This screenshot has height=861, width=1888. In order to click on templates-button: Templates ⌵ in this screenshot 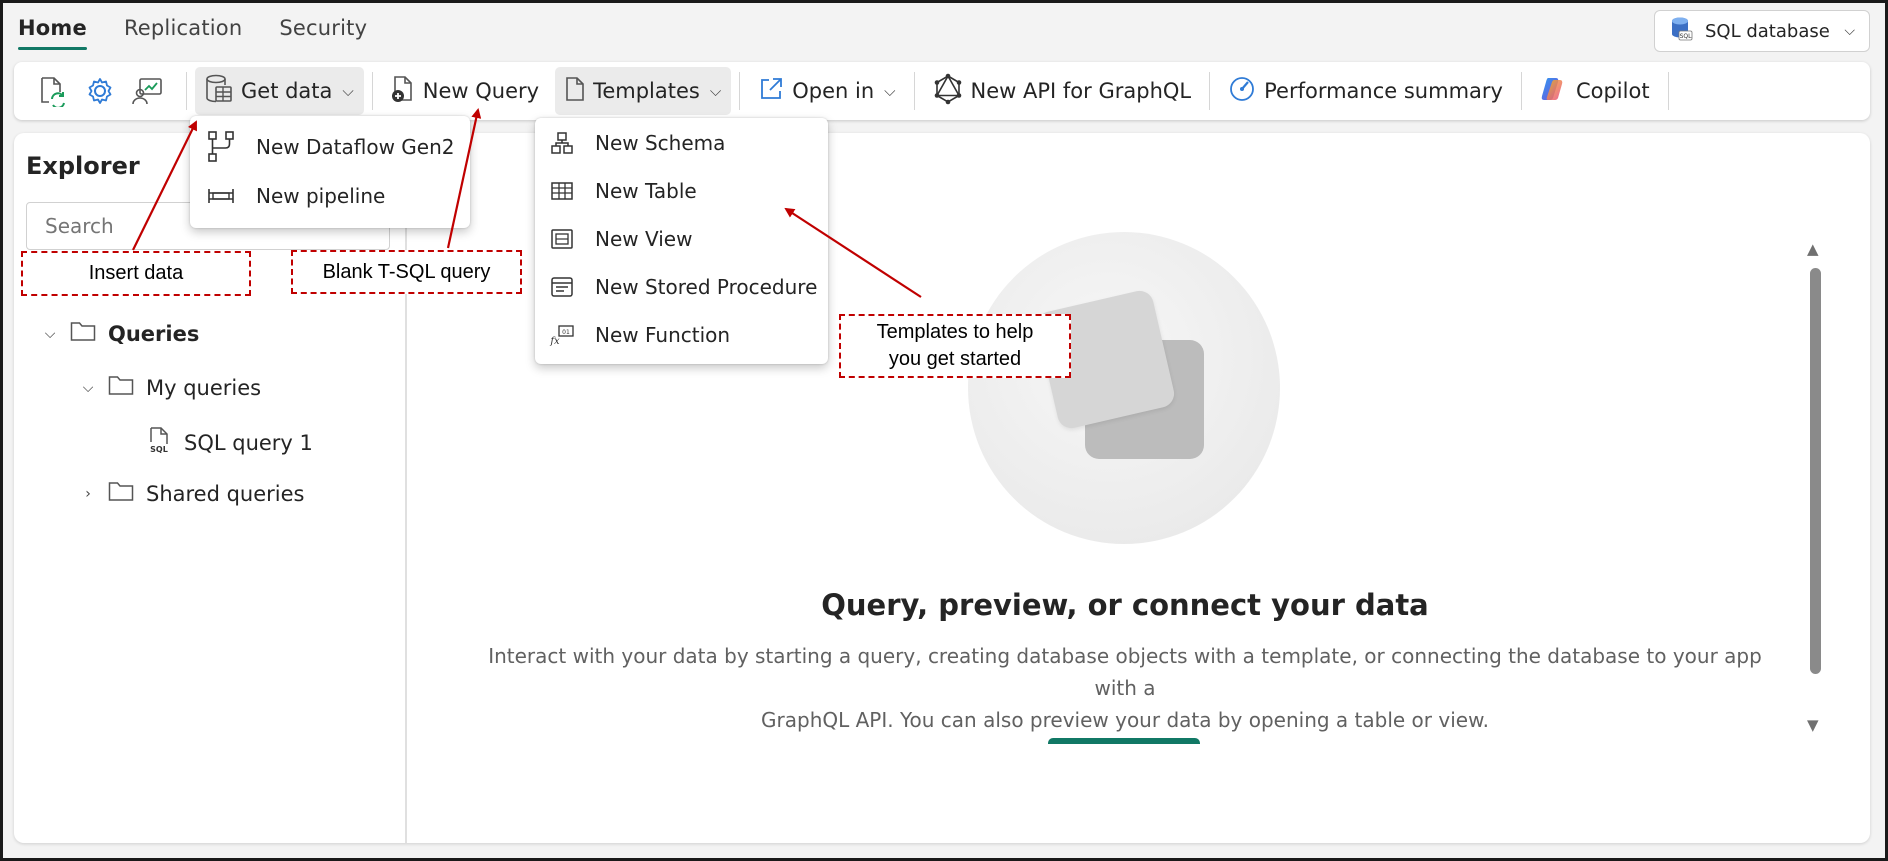, I will do `click(643, 91)`.